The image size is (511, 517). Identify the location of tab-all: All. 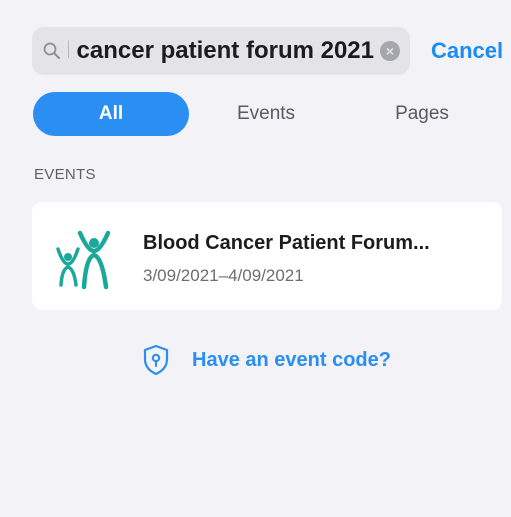
(111, 114).